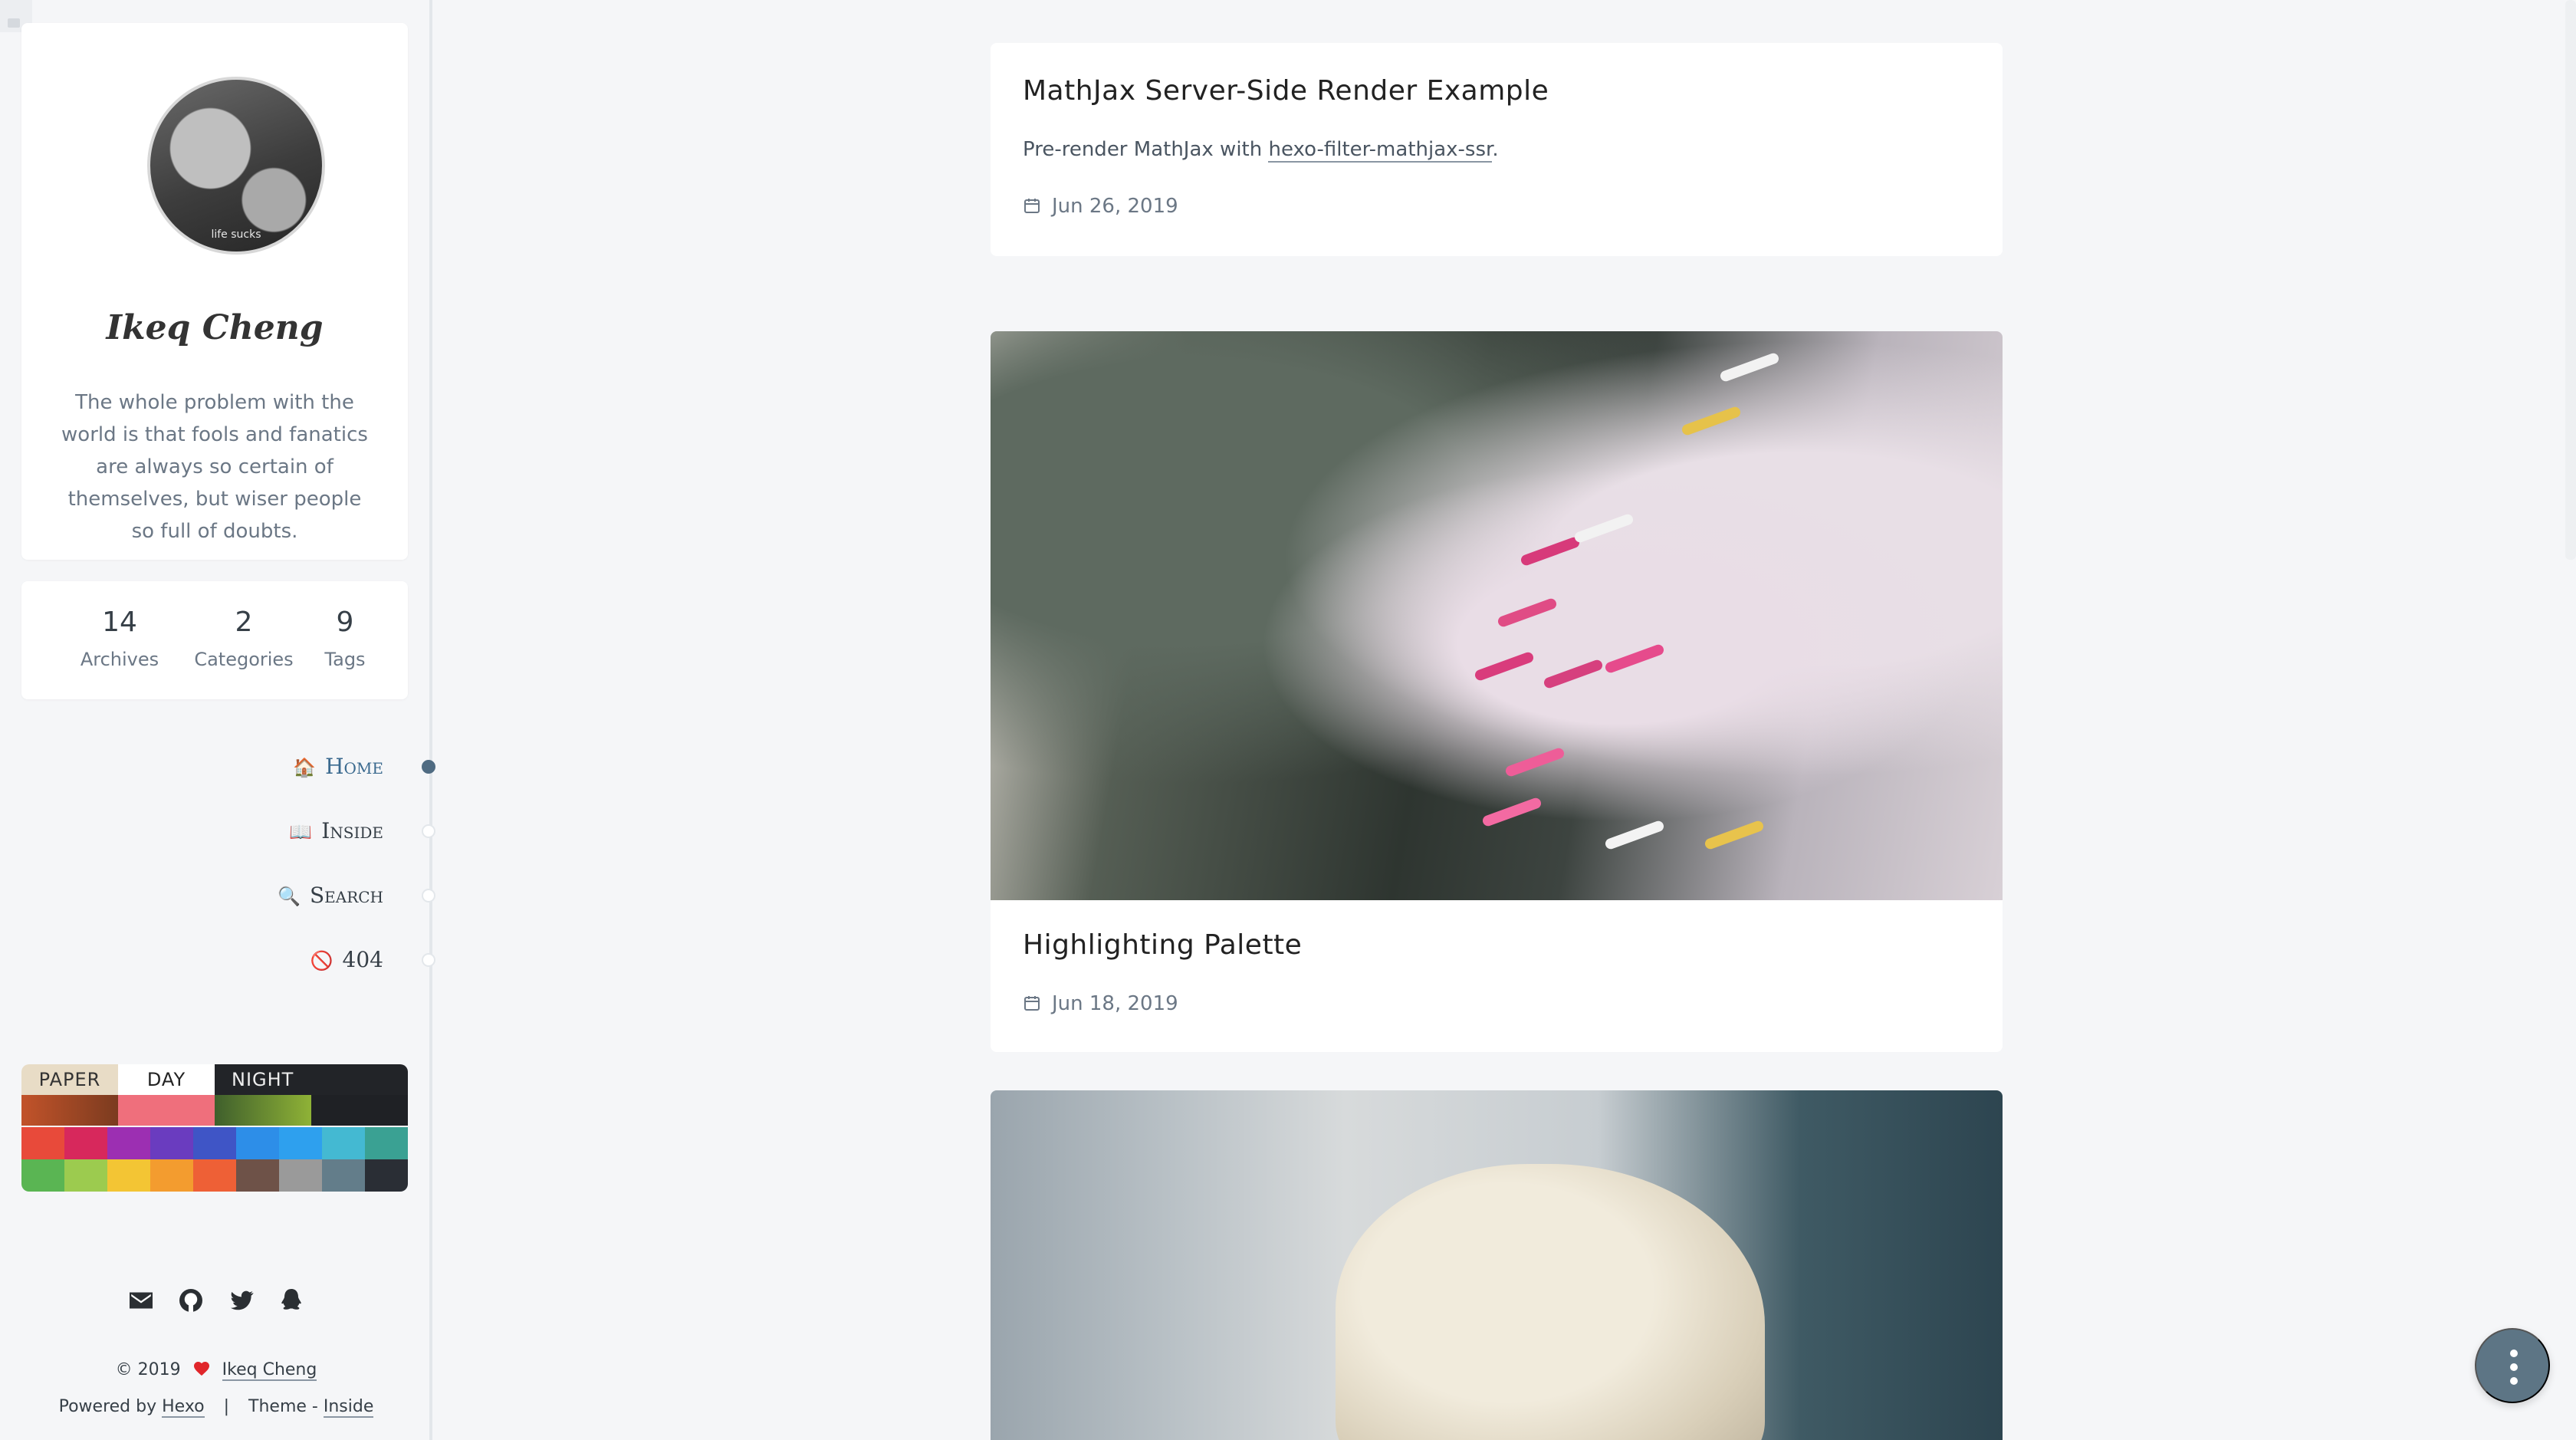  Describe the element at coordinates (244, 659) in the screenshot. I see `stat-categories-label: Categories` at that location.